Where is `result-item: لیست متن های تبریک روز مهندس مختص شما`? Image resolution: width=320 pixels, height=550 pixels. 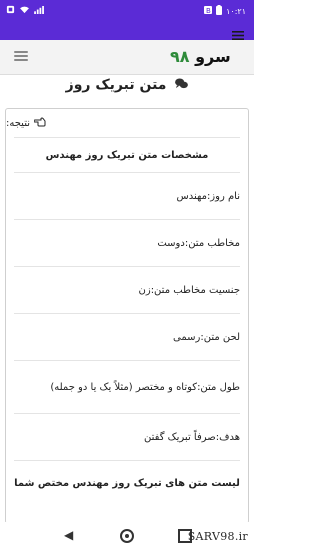
result-item: لیست متن های تبریک روز مهندس مختص شما is located at coordinates (127, 482).